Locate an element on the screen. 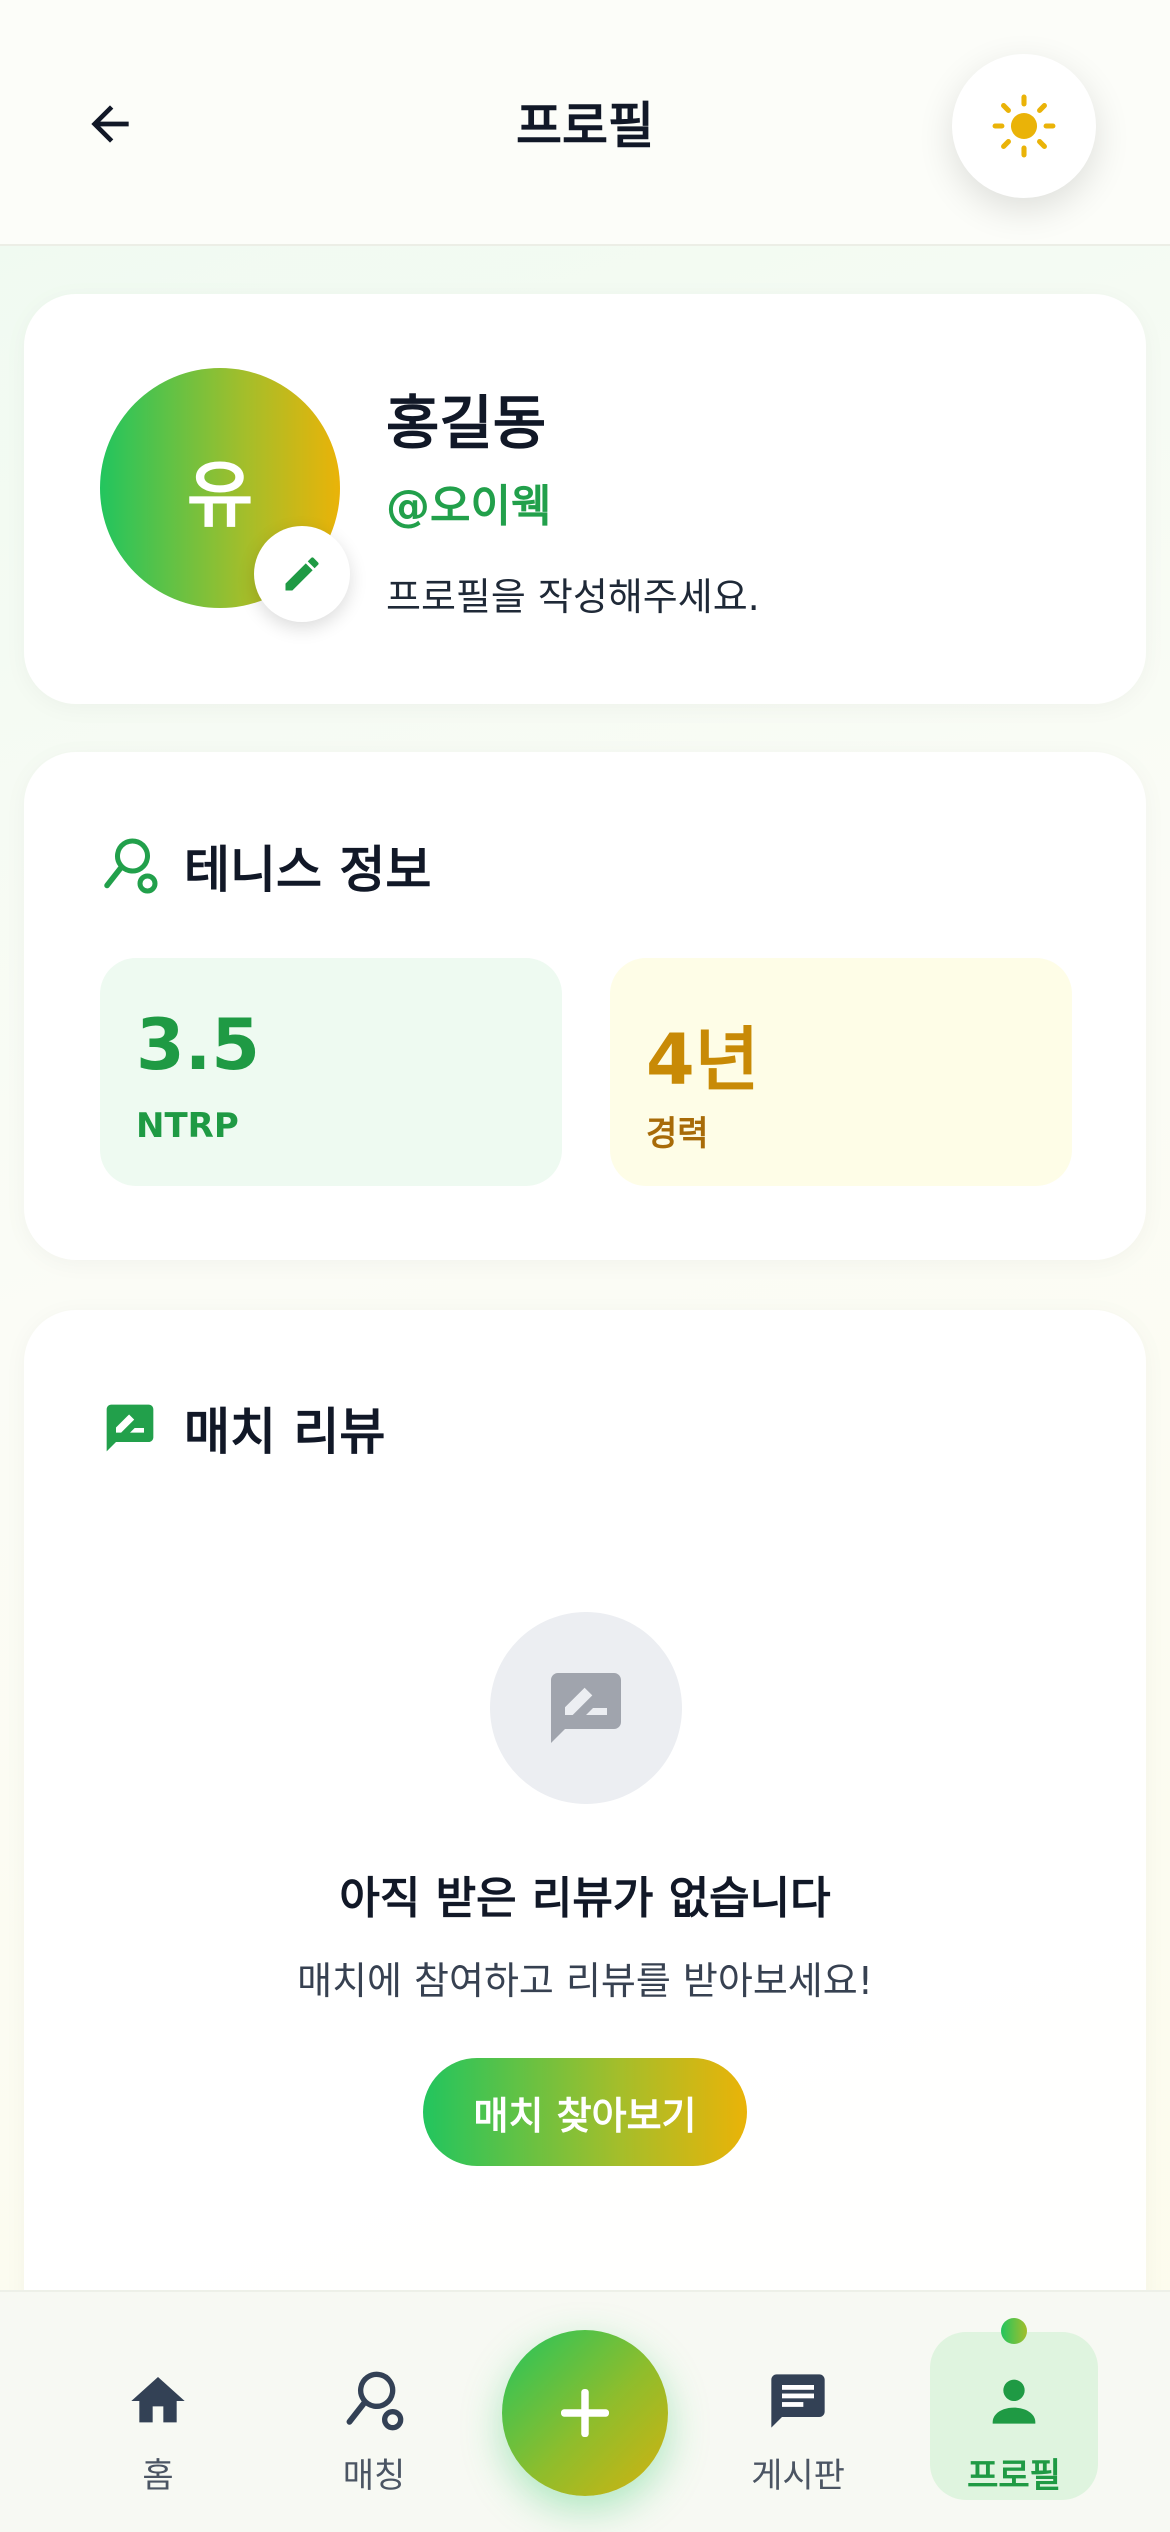  nav-board-label: 게시판 is located at coordinates (798, 2476).